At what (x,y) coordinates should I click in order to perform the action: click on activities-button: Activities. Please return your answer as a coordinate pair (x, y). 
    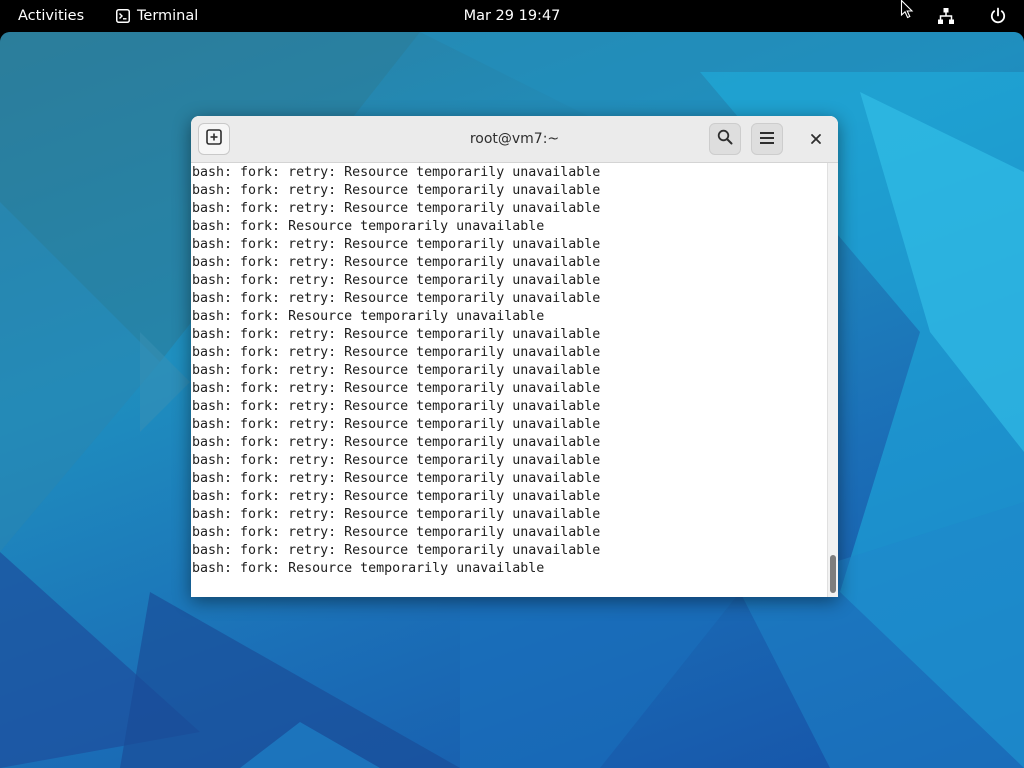
    Looking at the image, I should click on (51, 16).